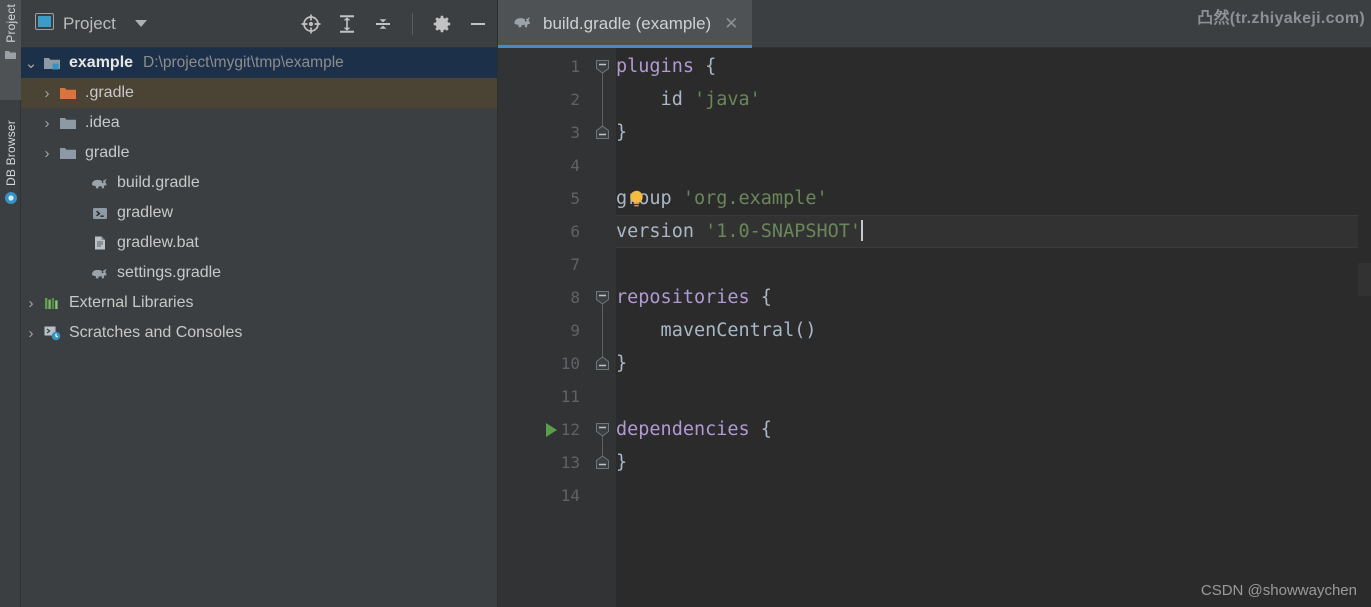 The image size is (1371, 607). I want to click on collapse-all-icon, so click(383, 24).